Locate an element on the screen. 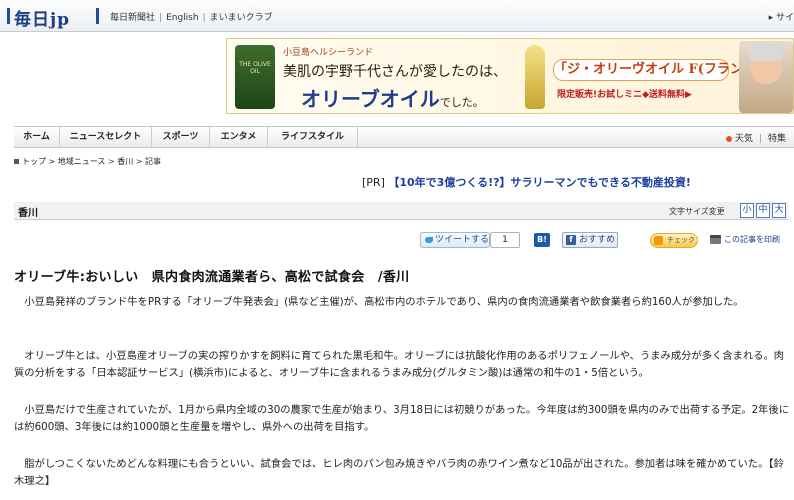  nav-item-entame: エンタメ is located at coordinates (239, 137).